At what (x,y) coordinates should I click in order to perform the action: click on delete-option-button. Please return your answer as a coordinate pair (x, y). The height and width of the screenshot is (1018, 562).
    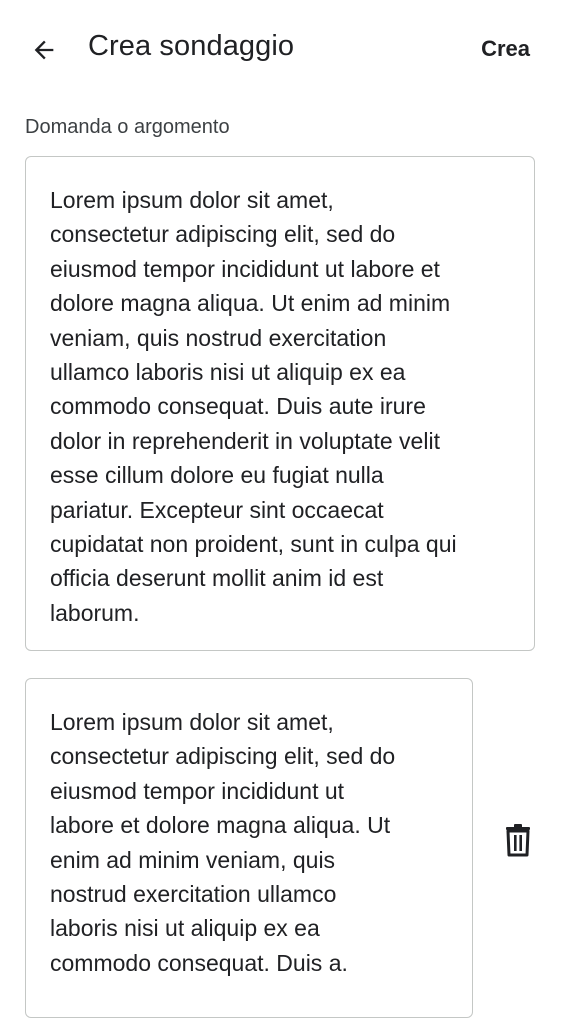
    Looking at the image, I should click on (518, 840).